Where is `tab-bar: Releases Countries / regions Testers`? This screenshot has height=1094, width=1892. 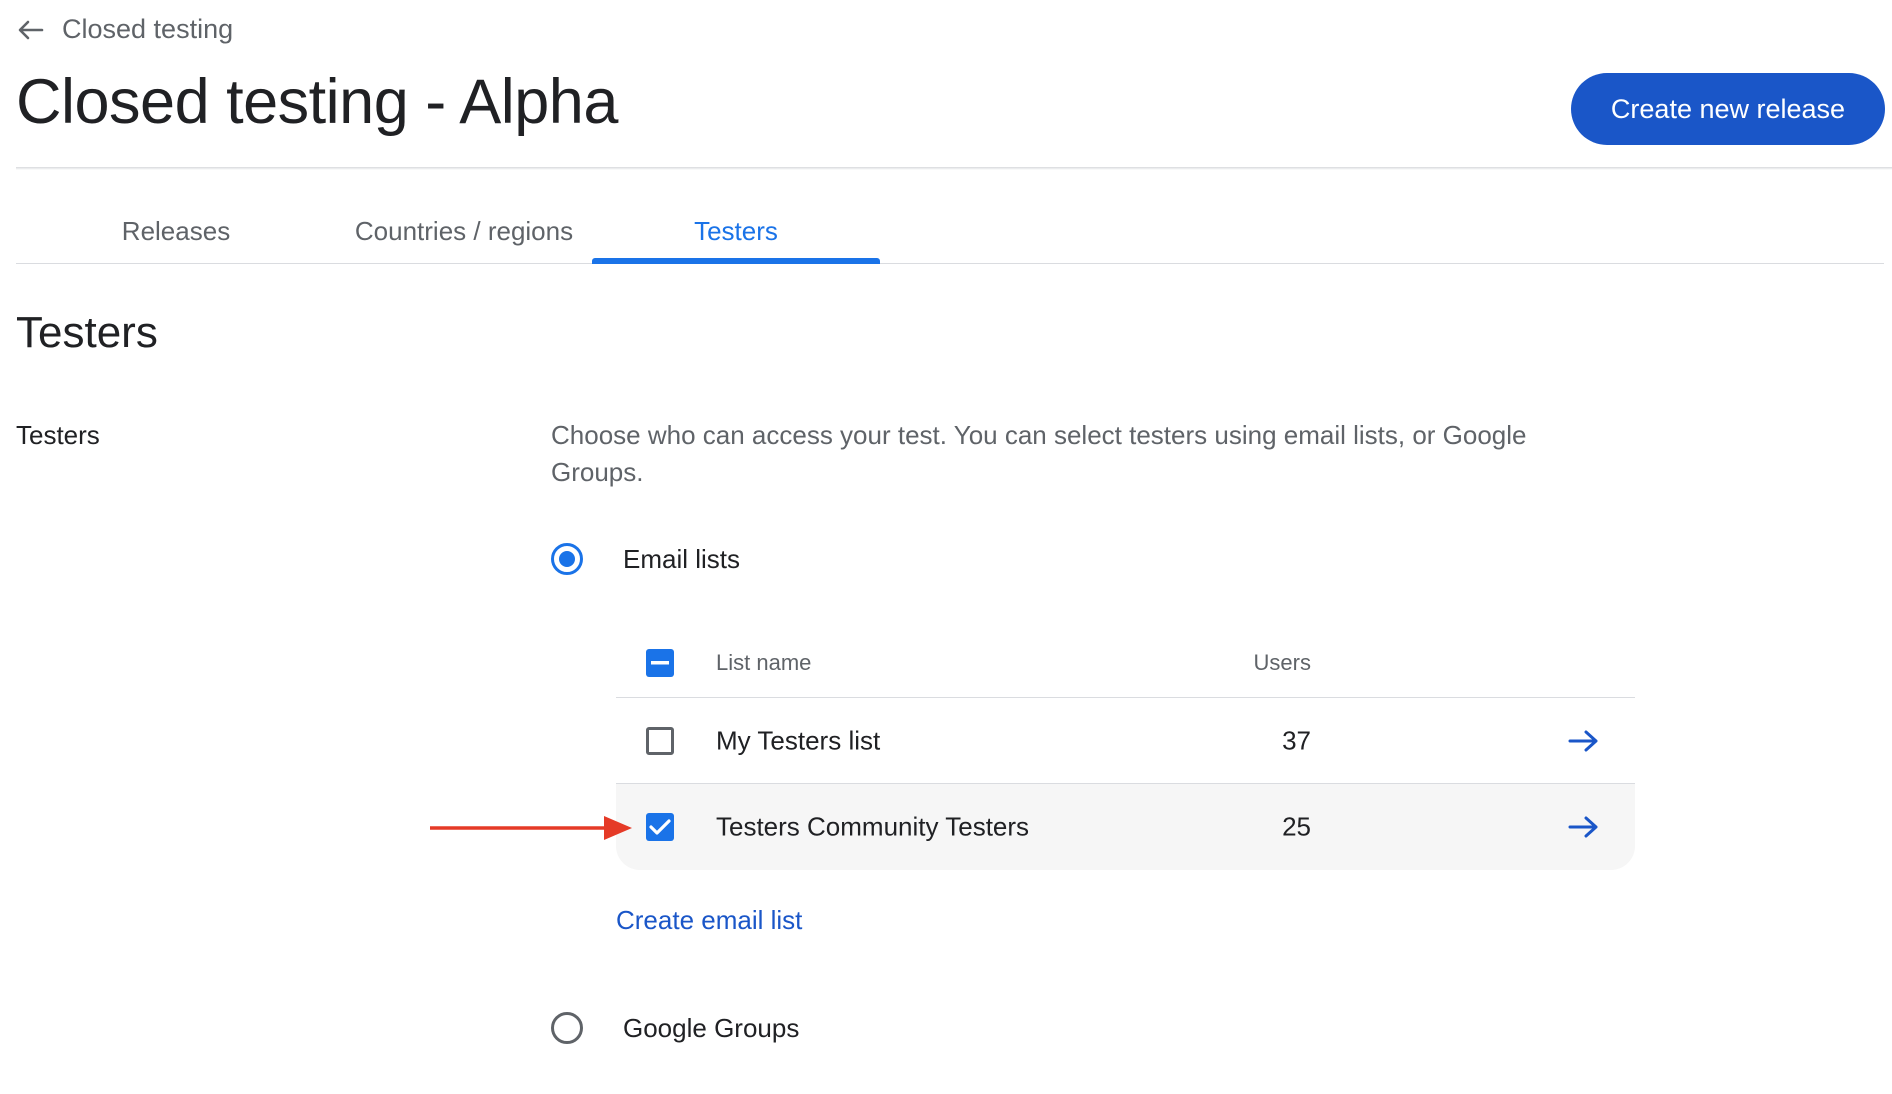
tab-bar: Releases Countries / regions Testers is located at coordinates (950, 232).